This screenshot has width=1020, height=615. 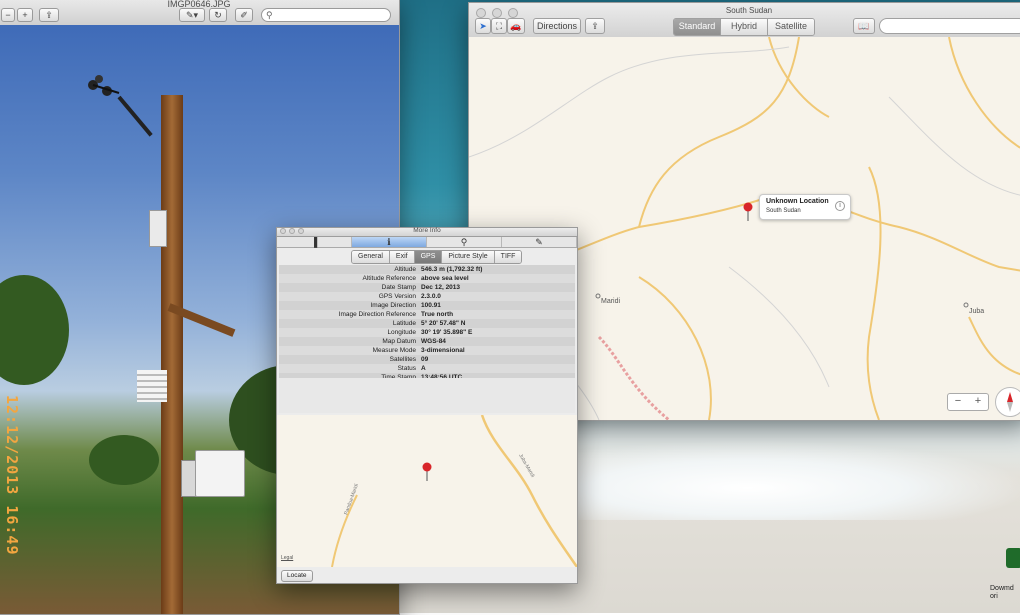 What do you see at coordinates (464, 242) in the screenshot?
I see `tab-search-icon: ⚲` at bounding box center [464, 242].